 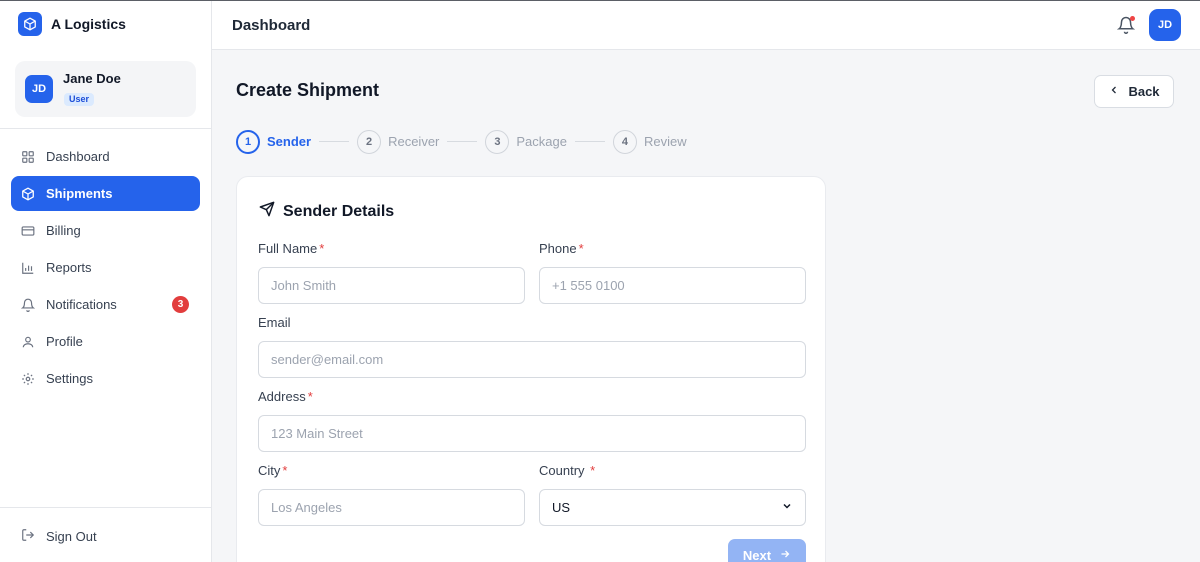 What do you see at coordinates (706, 25) in the screenshot?
I see `top-header: Dashboard JD` at bounding box center [706, 25].